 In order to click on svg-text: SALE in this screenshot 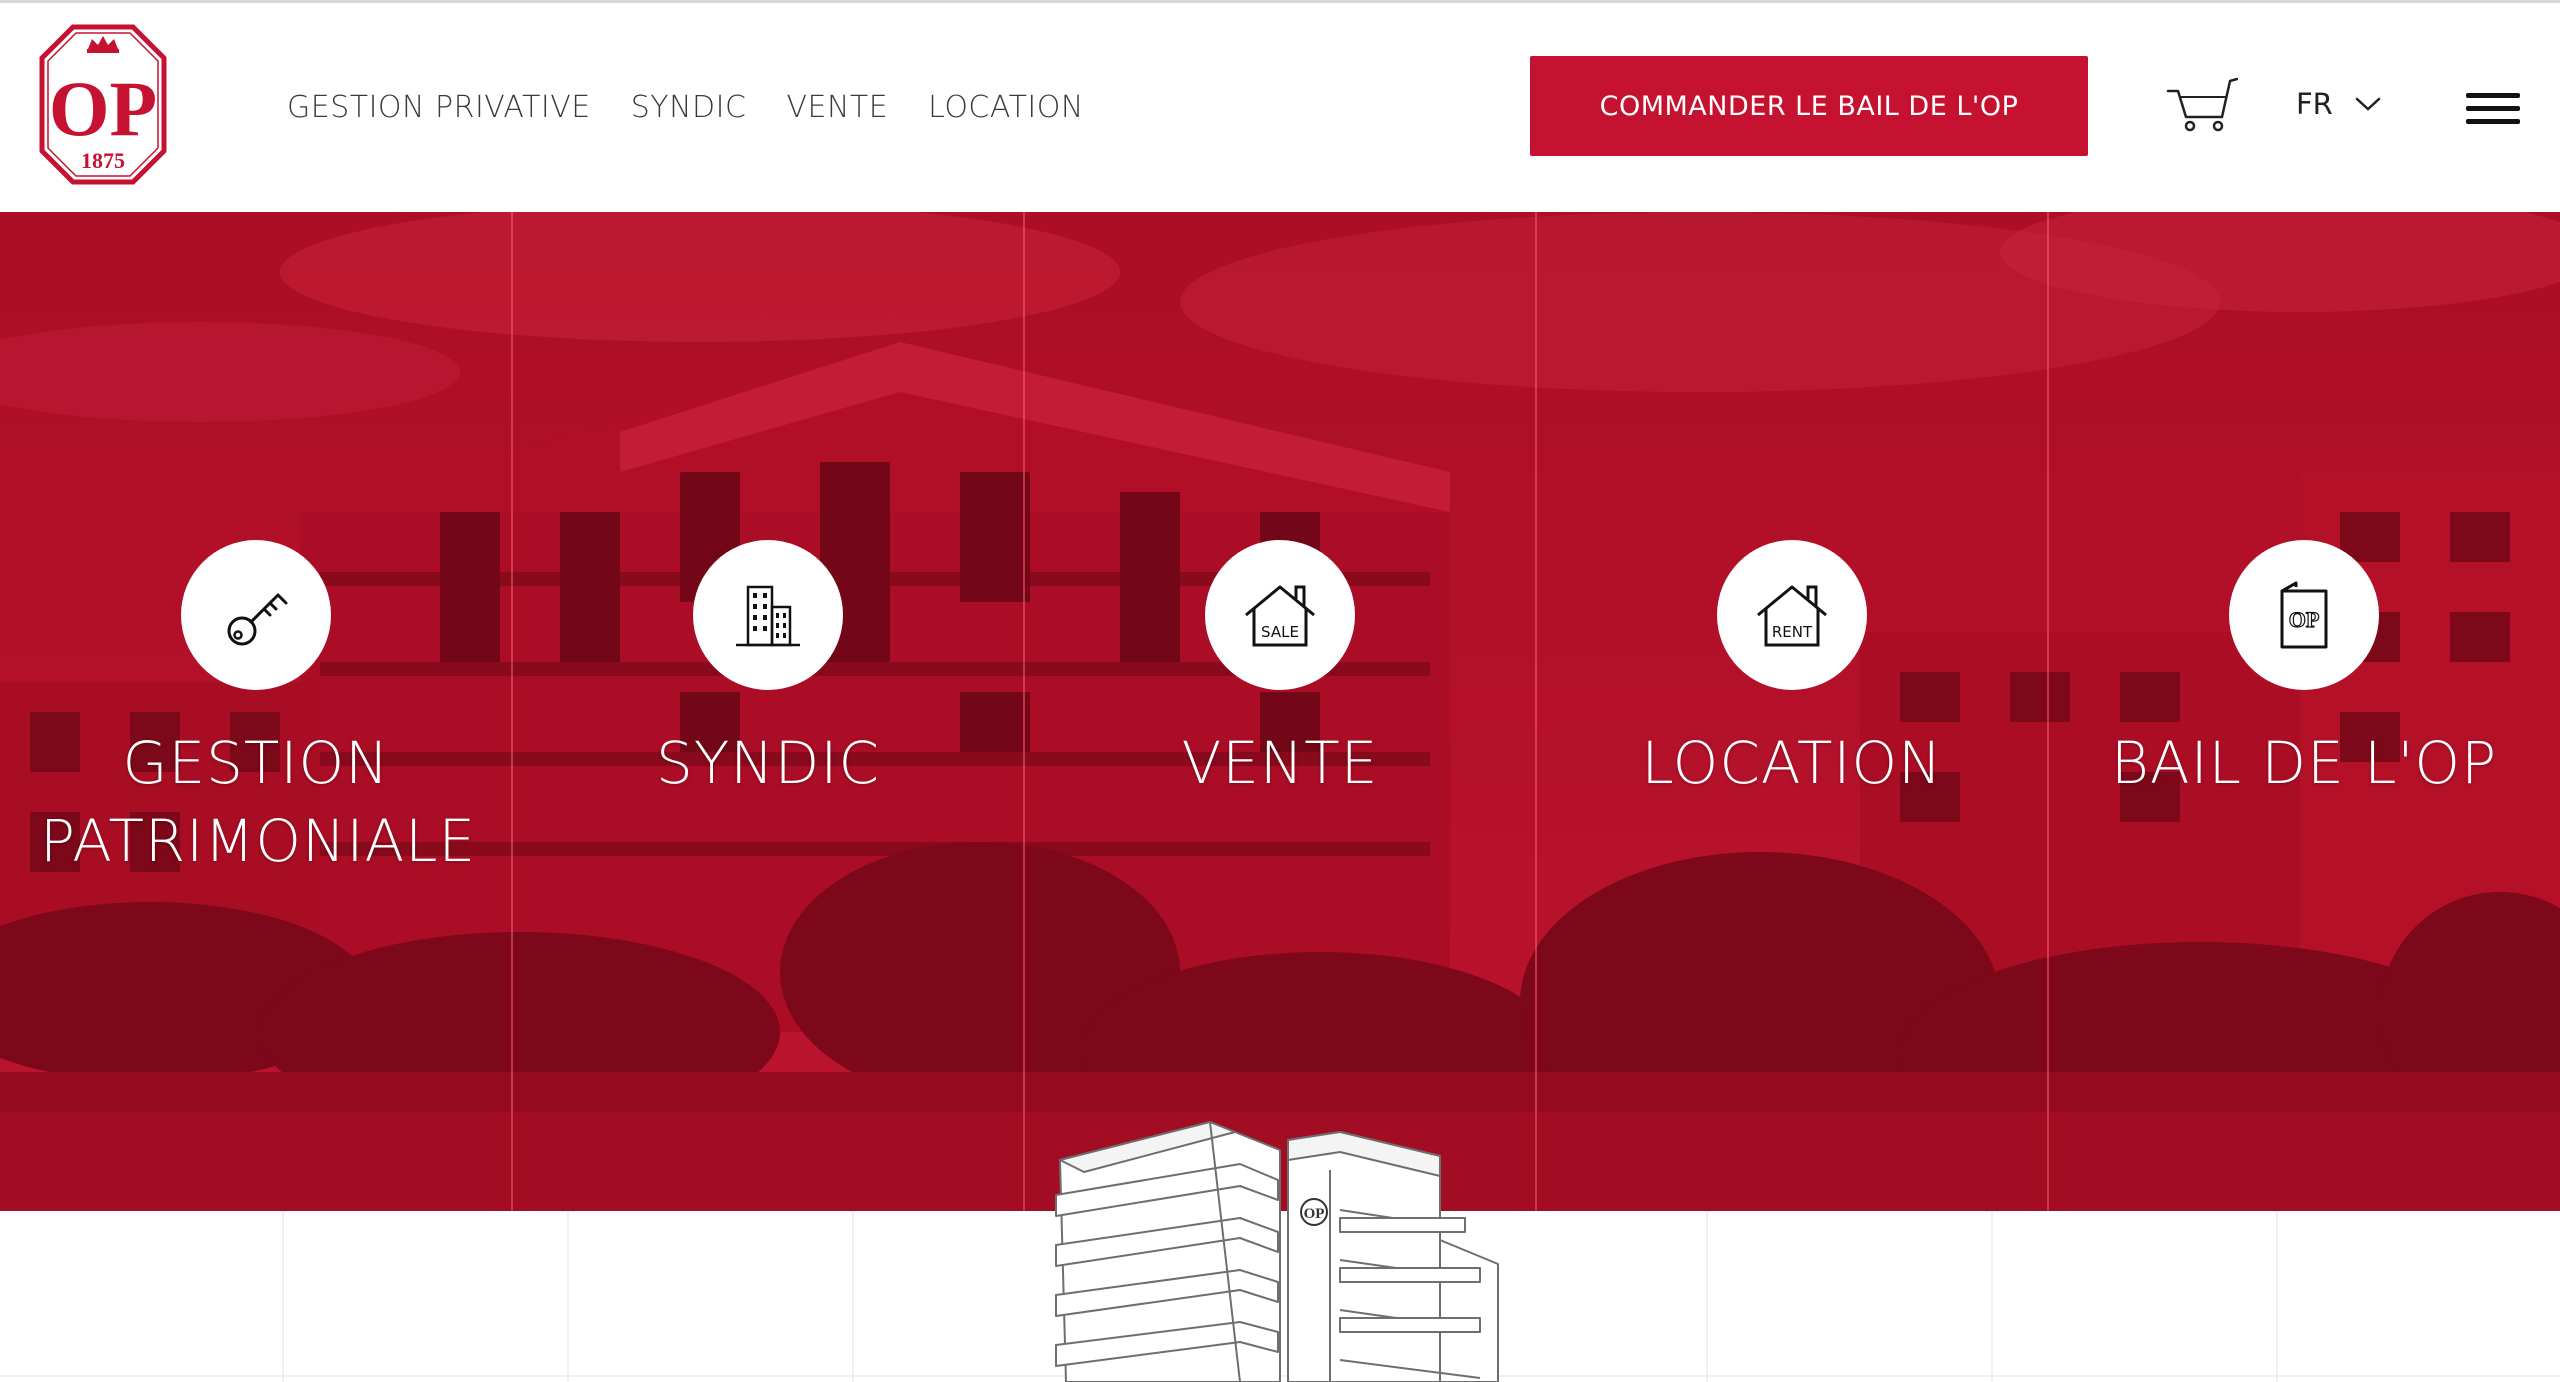, I will do `click(1280, 632)`.